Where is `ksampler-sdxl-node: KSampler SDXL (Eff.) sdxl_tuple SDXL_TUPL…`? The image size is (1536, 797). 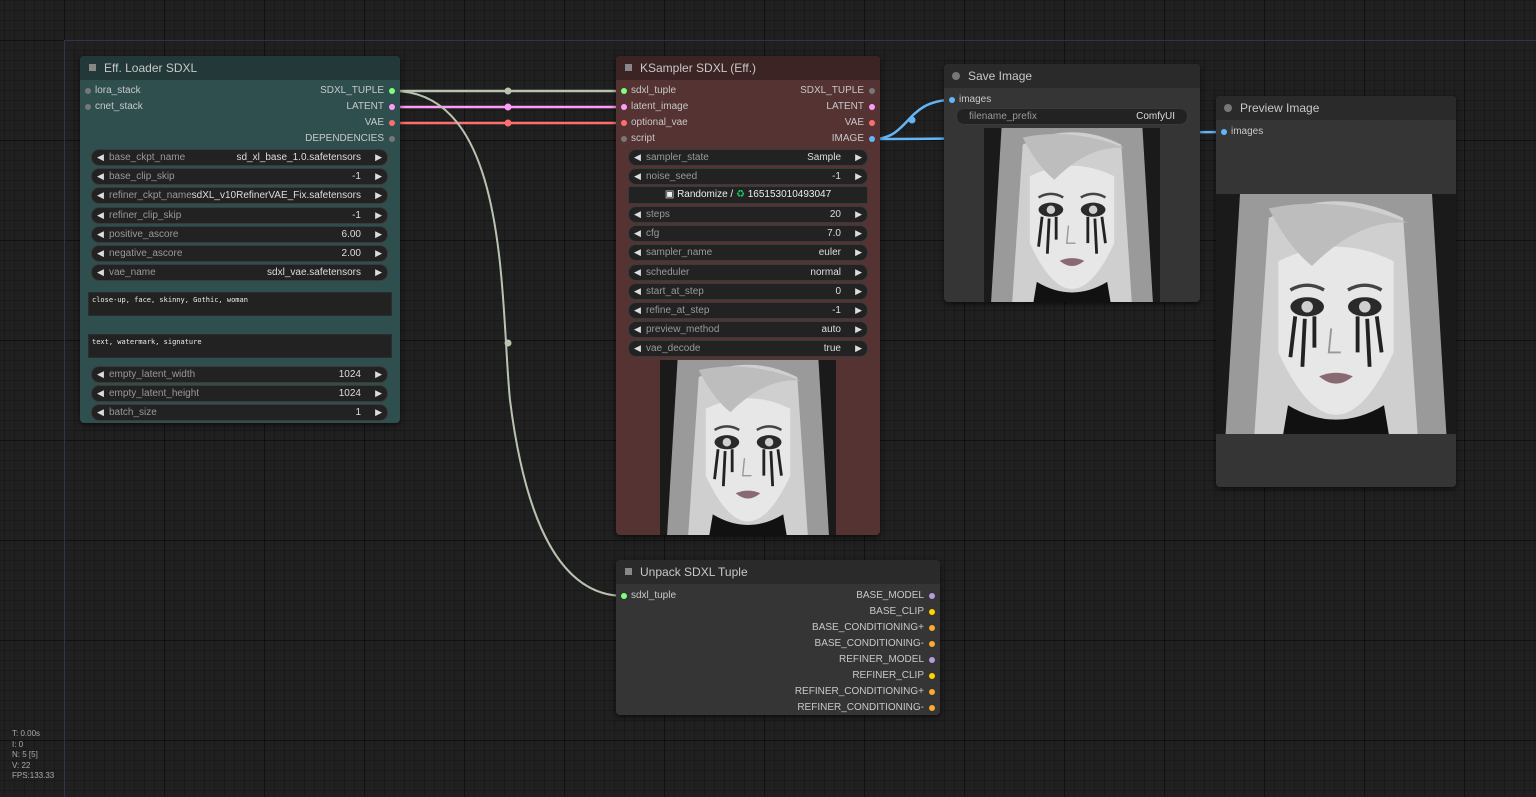
ksampler-sdxl-node: KSampler SDXL (Eff.) sdxl_tuple SDXL_TUPL… is located at coordinates (748, 295).